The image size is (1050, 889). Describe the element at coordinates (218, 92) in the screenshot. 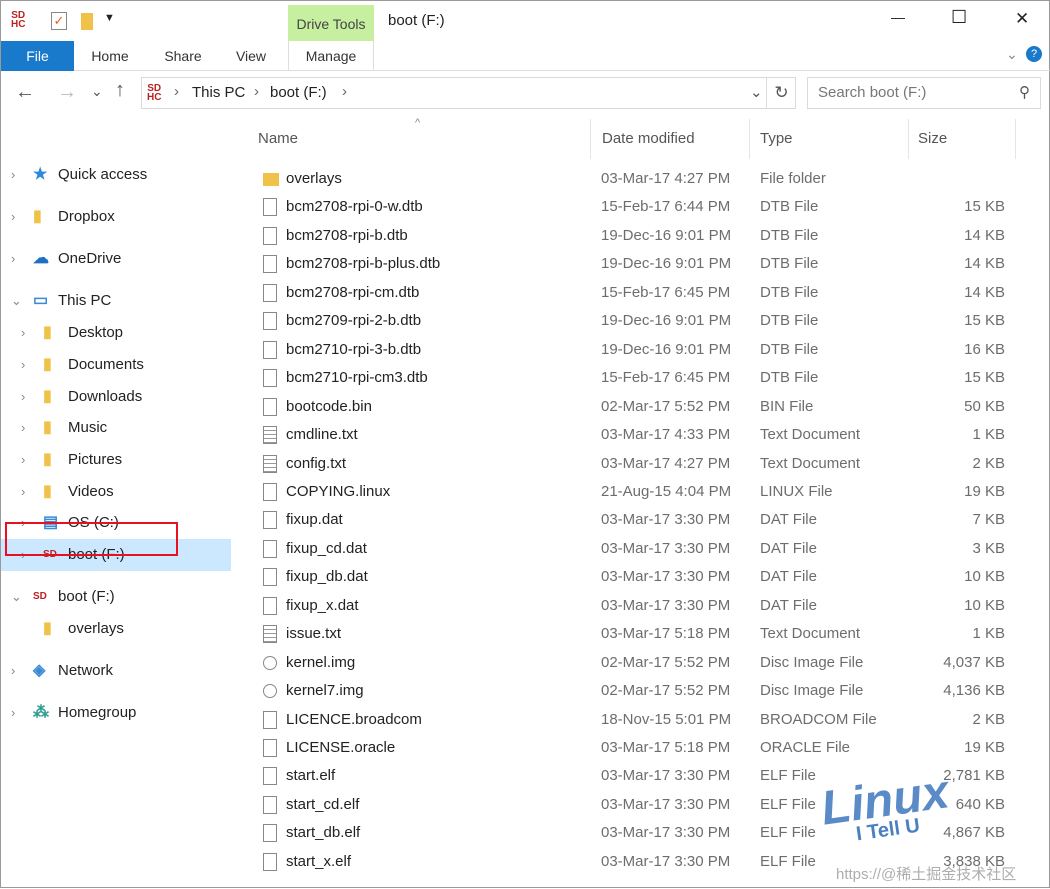

I see `breadcrumb-this-pc: This PC` at that location.